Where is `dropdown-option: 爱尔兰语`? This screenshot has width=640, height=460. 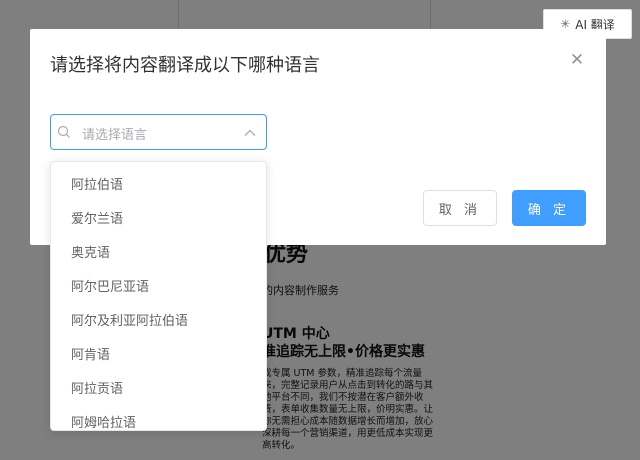
dropdown-option: 爱尔兰语 is located at coordinates (158, 220).